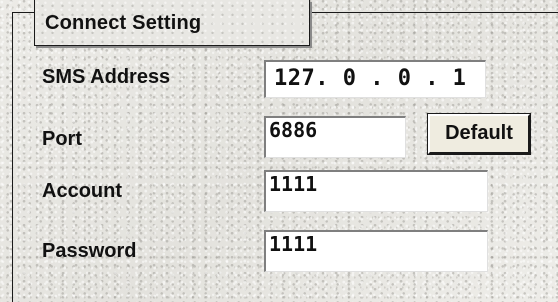 The width and height of the screenshot is (558, 302). I want to click on password-label: Password, so click(89, 251).